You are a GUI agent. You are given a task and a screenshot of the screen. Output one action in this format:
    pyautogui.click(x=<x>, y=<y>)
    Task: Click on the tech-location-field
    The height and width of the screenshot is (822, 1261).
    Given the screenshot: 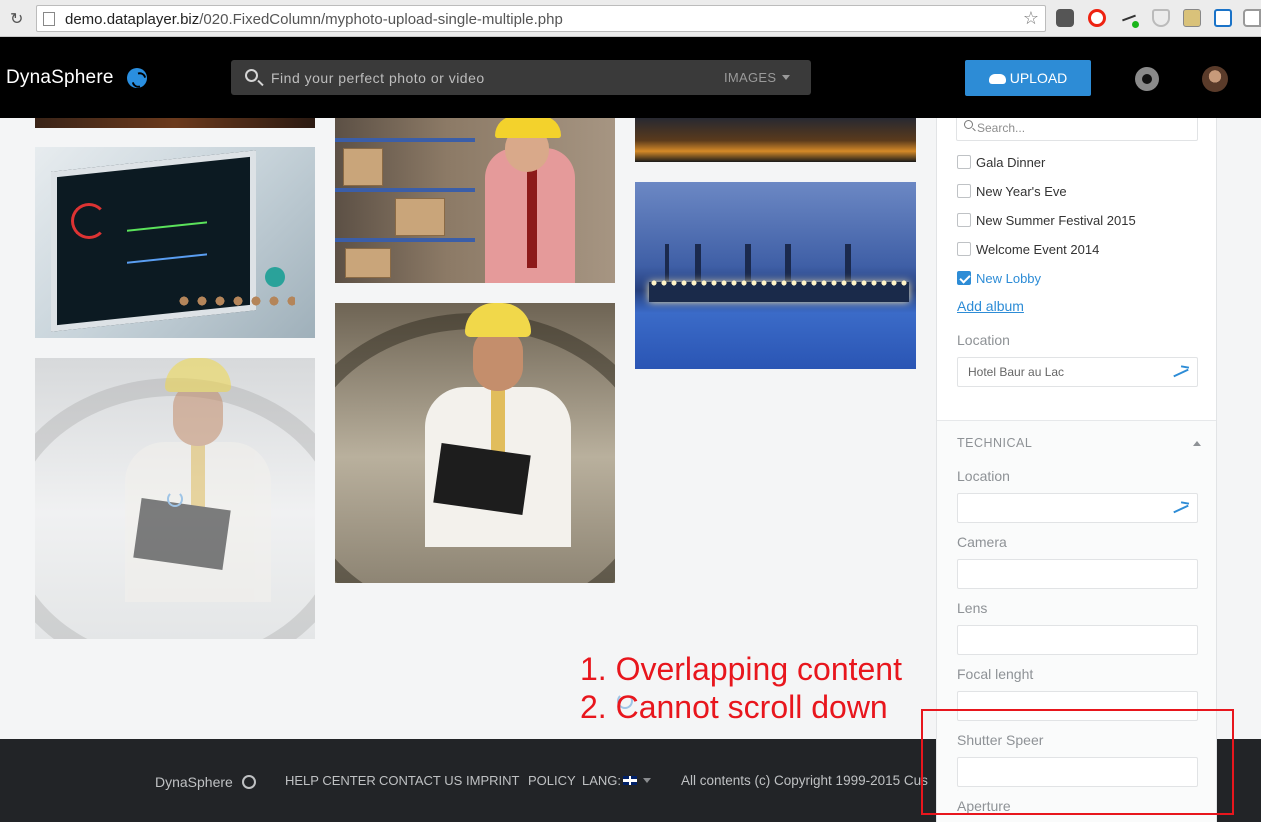 What is the action you would take?
    pyautogui.click(x=1077, y=508)
    